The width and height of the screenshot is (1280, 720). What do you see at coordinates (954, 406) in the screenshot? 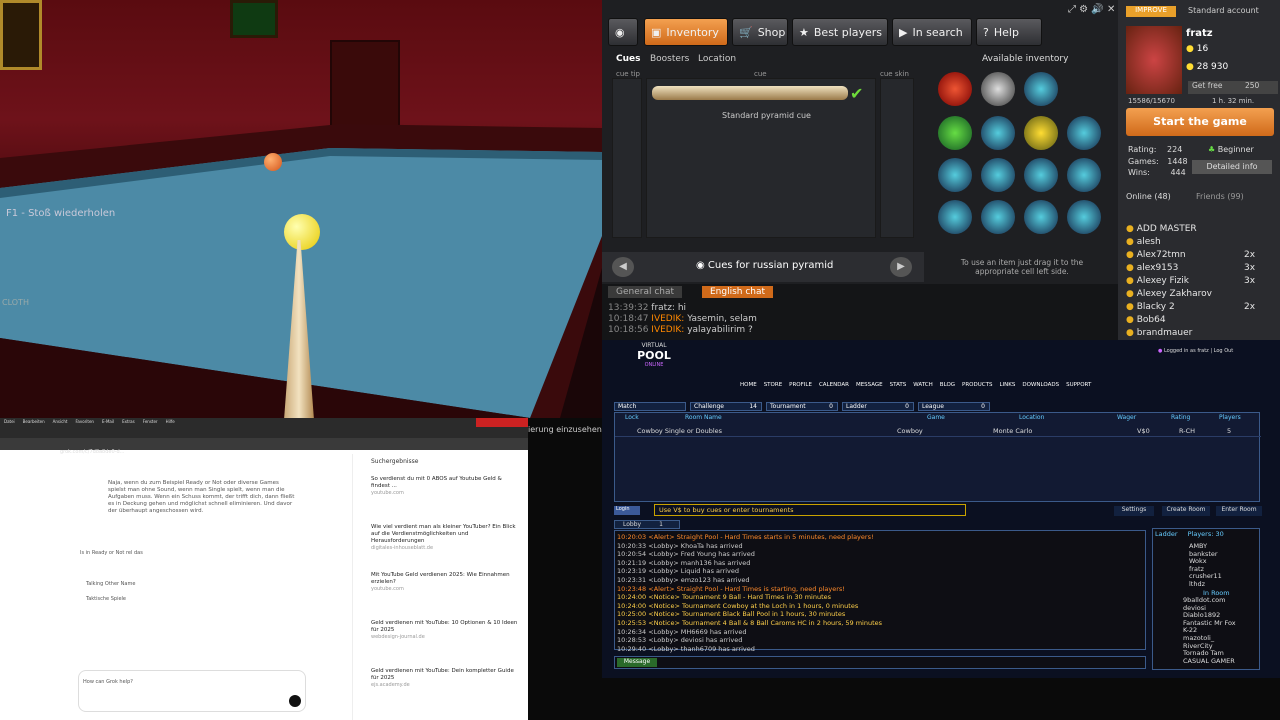
I see `tab-league: League 0` at bounding box center [954, 406].